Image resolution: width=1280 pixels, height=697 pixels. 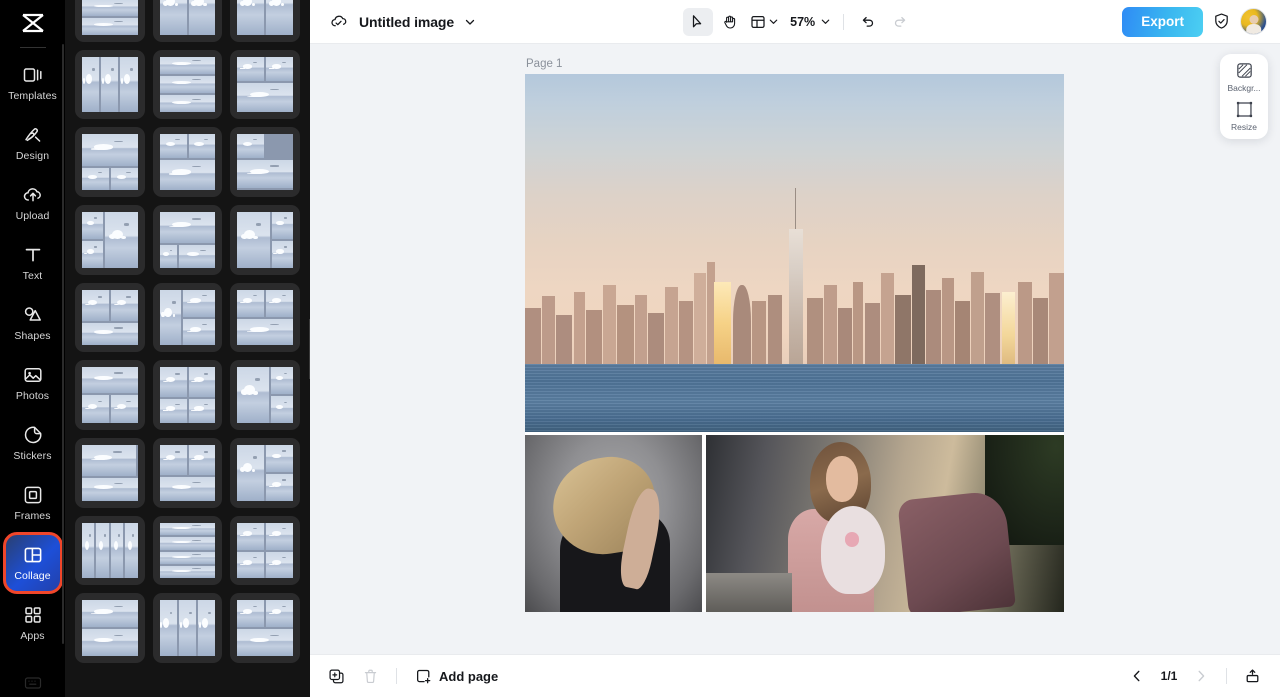 I want to click on layout-tool-button, so click(x=764, y=22).